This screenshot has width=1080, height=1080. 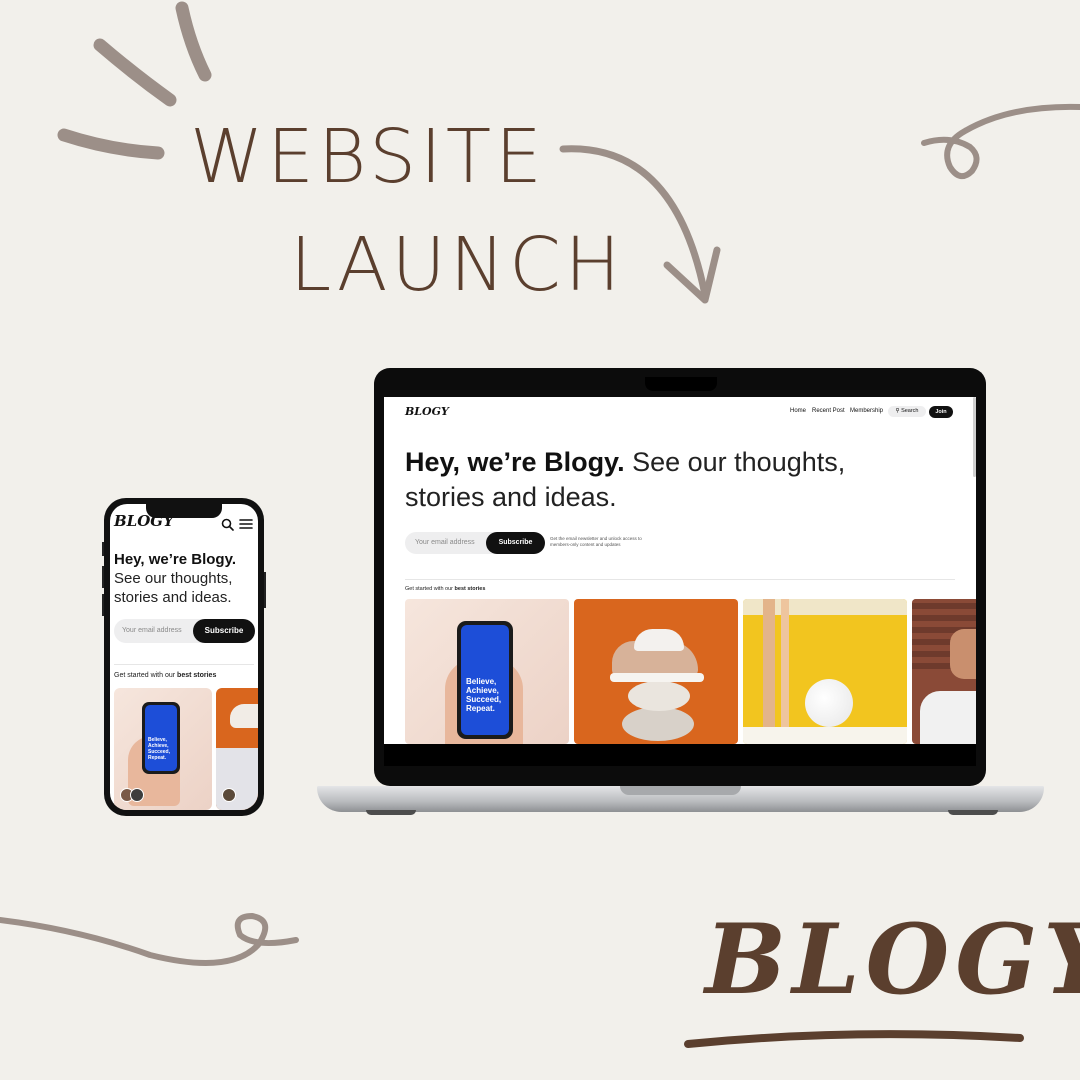 I want to click on phone-card-phone: Believe, Achieve, Succeed, Repeat., so click(x=161, y=738).